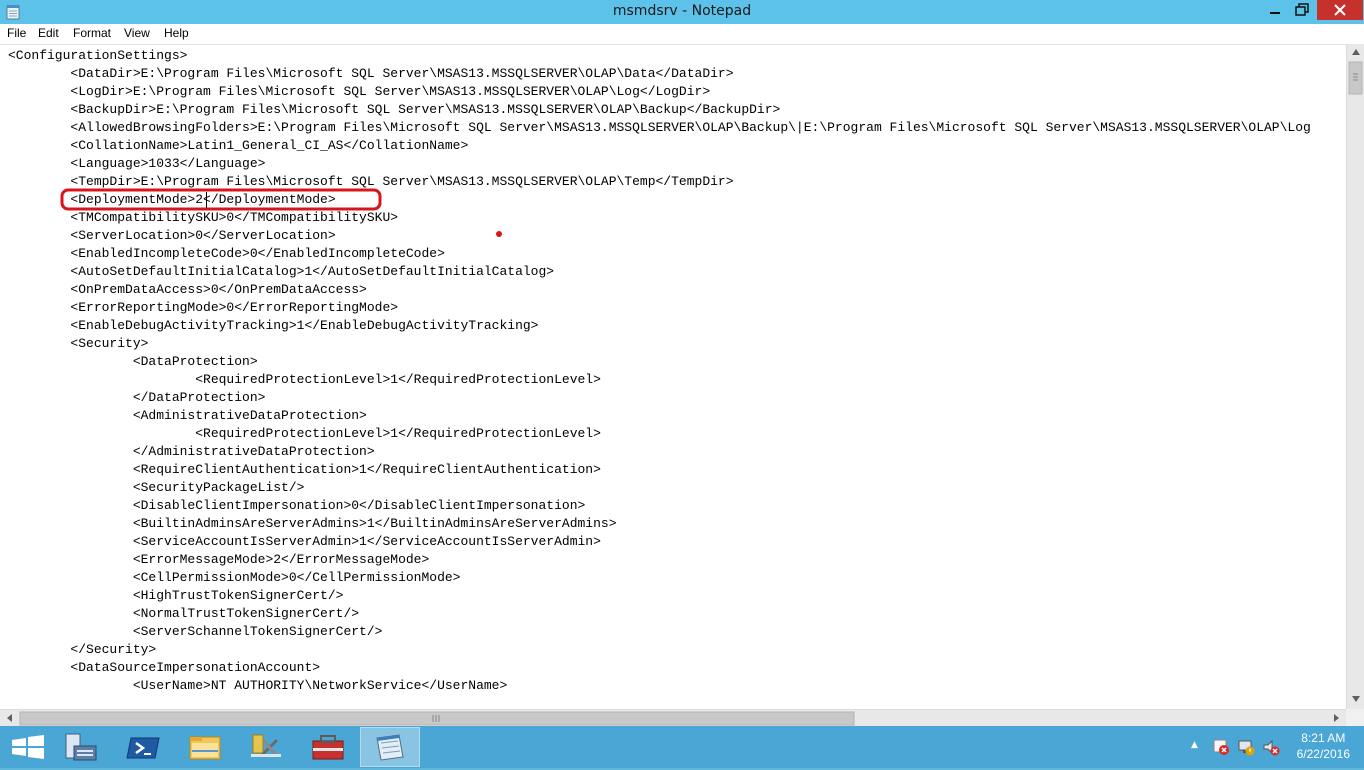 The image size is (1364, 770). I want to click on minimize-button, so click(1275, 10).